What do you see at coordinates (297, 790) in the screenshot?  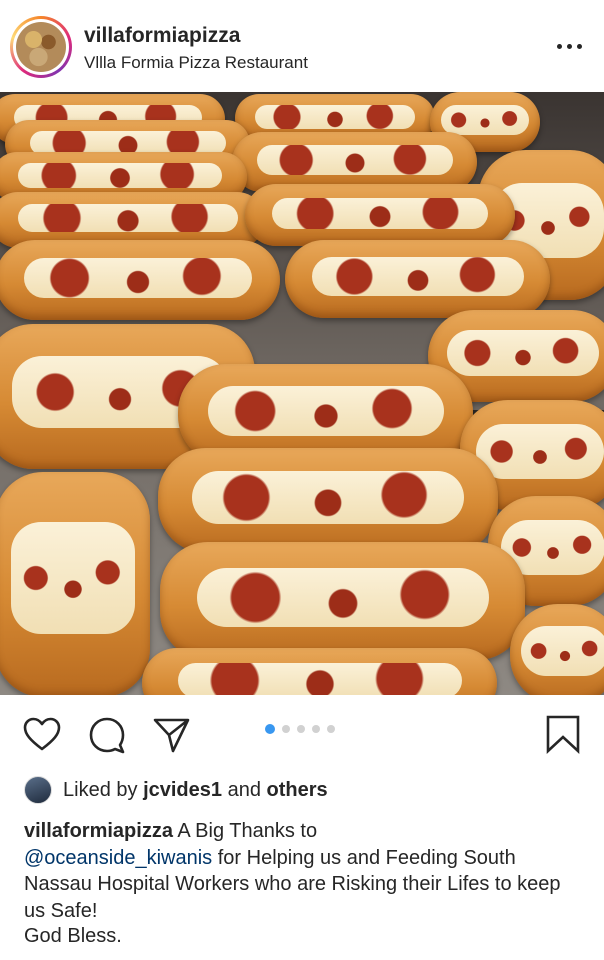 I see `likes-others: others` at bounding box center [297, 790].